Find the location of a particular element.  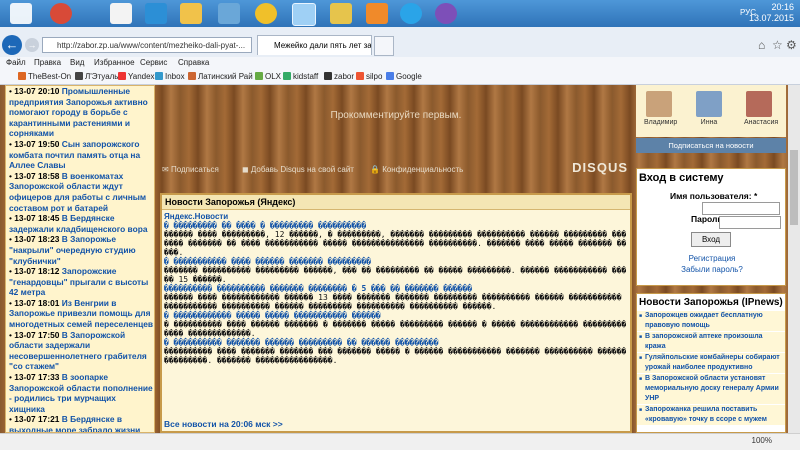

back-button: ← is located at coordinates (12, 45).